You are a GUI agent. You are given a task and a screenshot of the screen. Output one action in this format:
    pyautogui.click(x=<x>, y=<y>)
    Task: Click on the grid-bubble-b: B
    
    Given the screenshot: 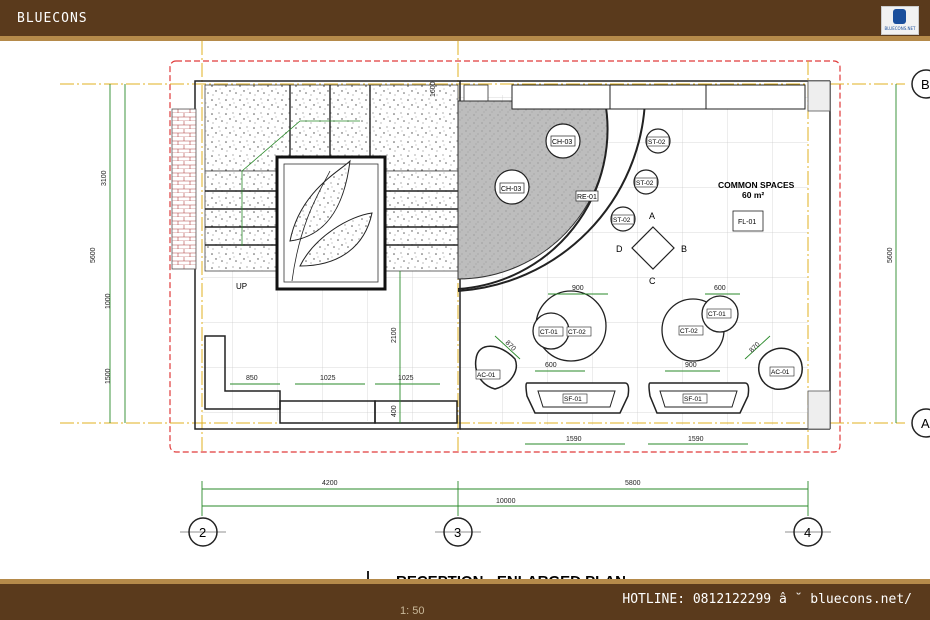 What is the action you would take?
    pyautogui.click(x=920, y=84)
    